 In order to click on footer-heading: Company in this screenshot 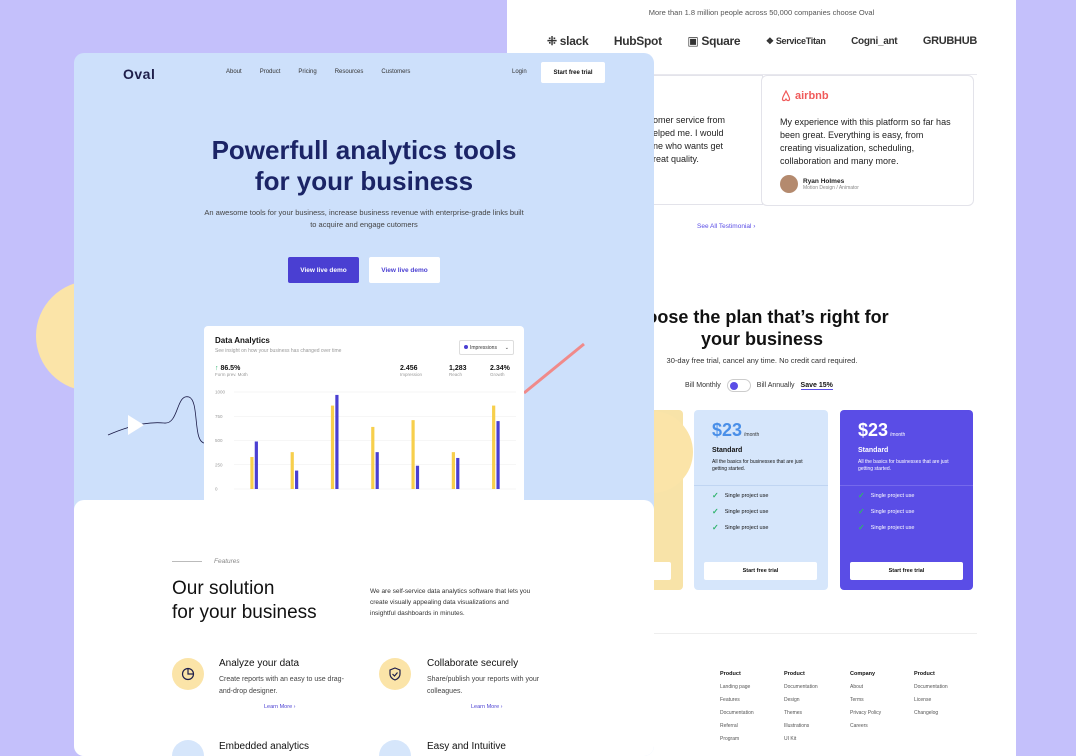, I will do `click(863, 674)`.